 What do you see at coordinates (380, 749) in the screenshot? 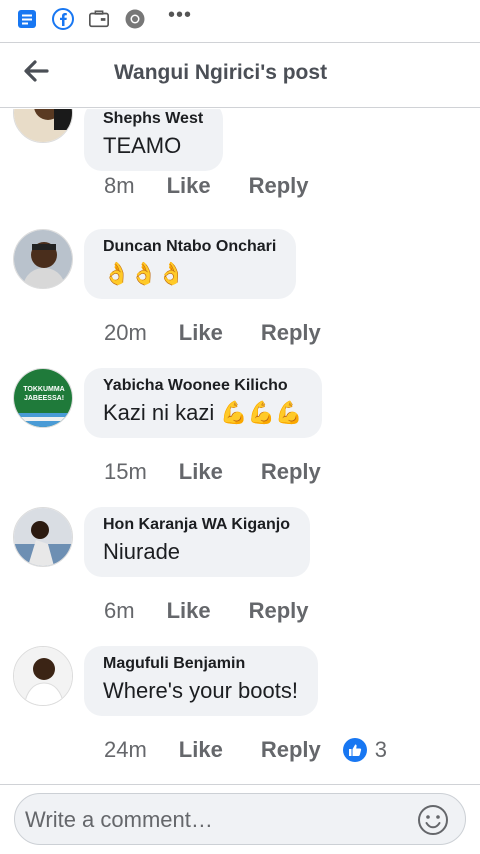
I see `reaction-count: 3` at bounding box center [380, 749].